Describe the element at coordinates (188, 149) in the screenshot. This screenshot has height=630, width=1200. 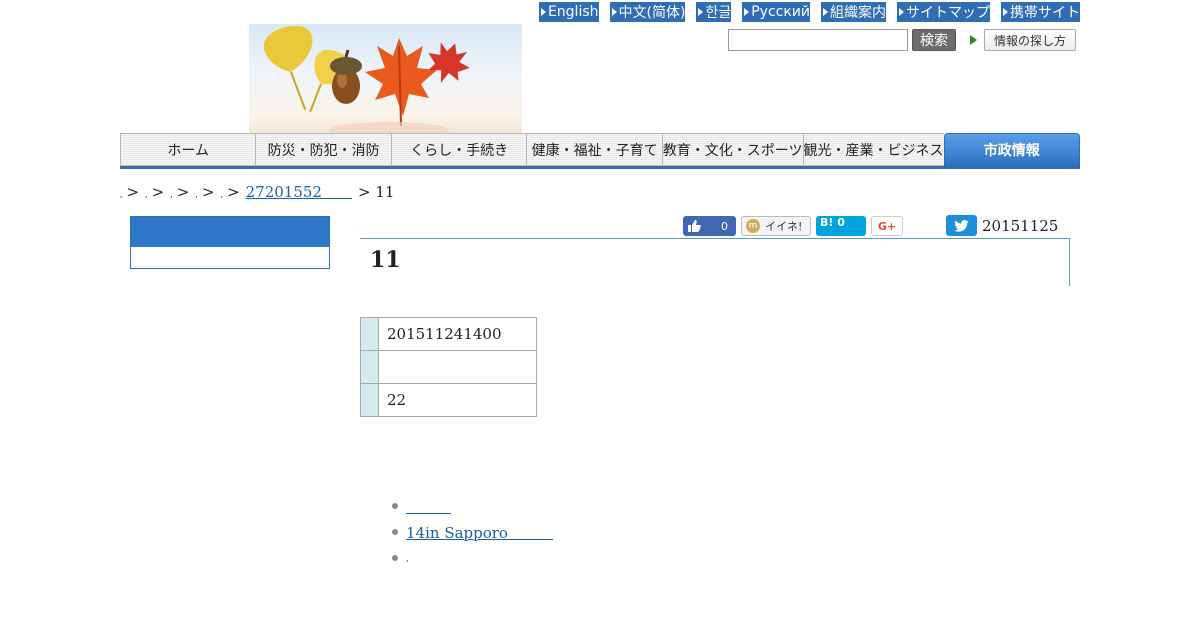
I see `nav-home: ホーム` at that location.